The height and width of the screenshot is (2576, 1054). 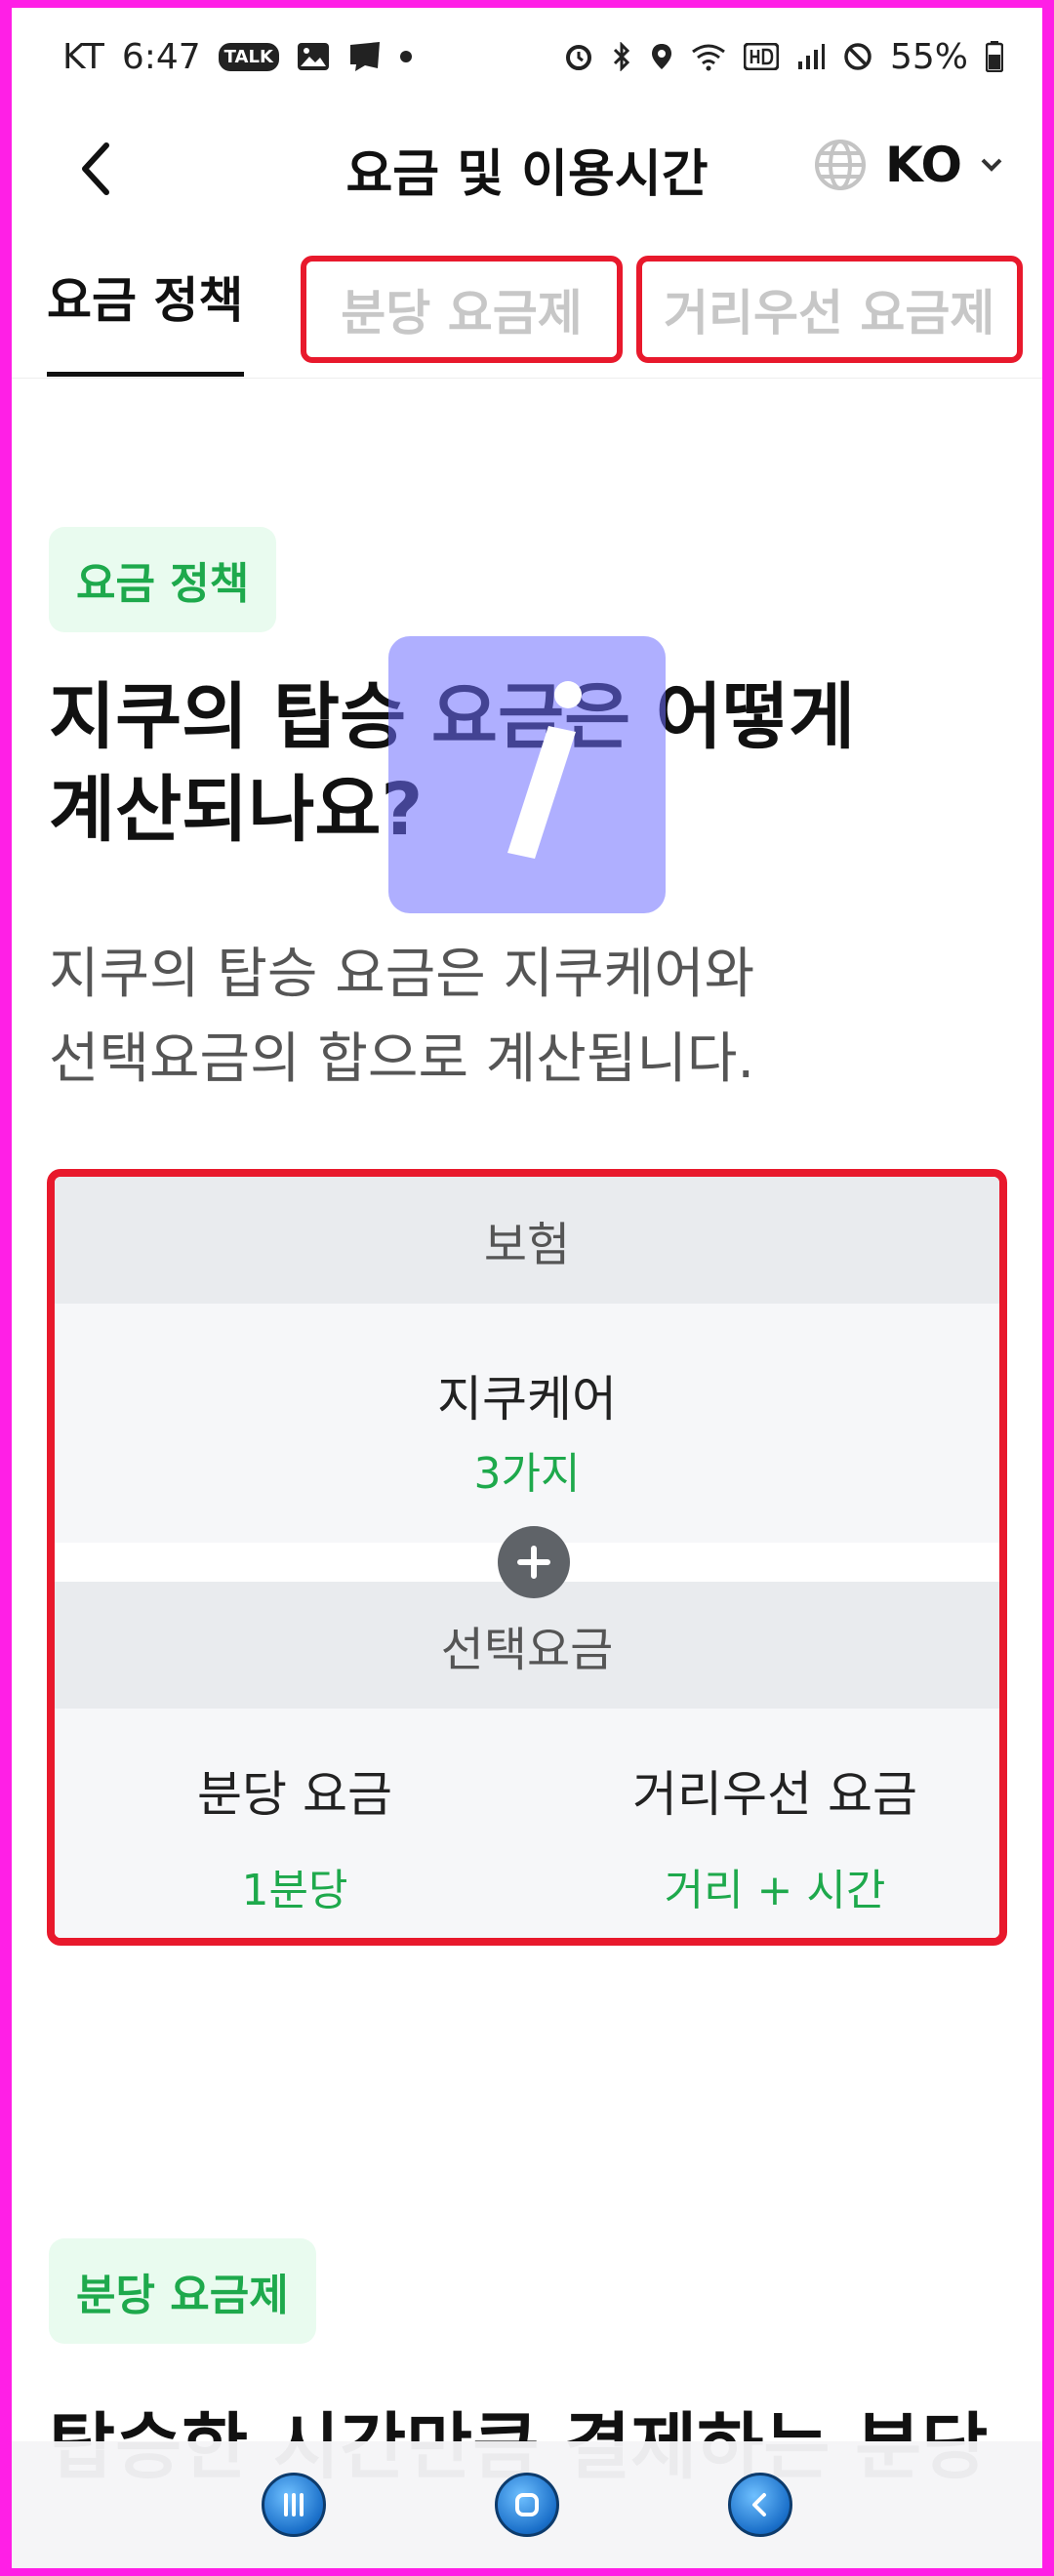 What do you see at coordinates (840, 165) in the screenshot?
I see `globe-icon` at bounding box center [840, 165].